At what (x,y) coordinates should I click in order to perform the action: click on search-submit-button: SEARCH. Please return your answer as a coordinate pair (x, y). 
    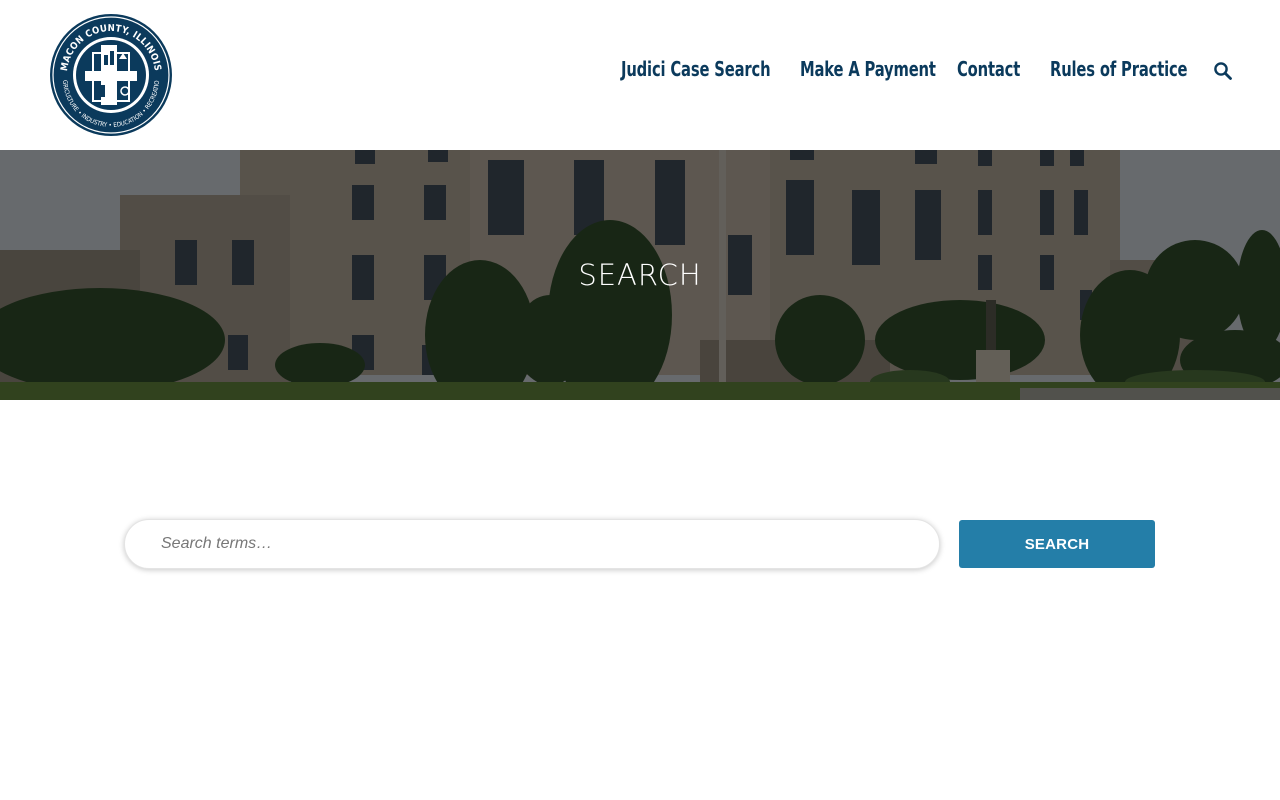
    Looking at the image, I should click on (1057, 544).